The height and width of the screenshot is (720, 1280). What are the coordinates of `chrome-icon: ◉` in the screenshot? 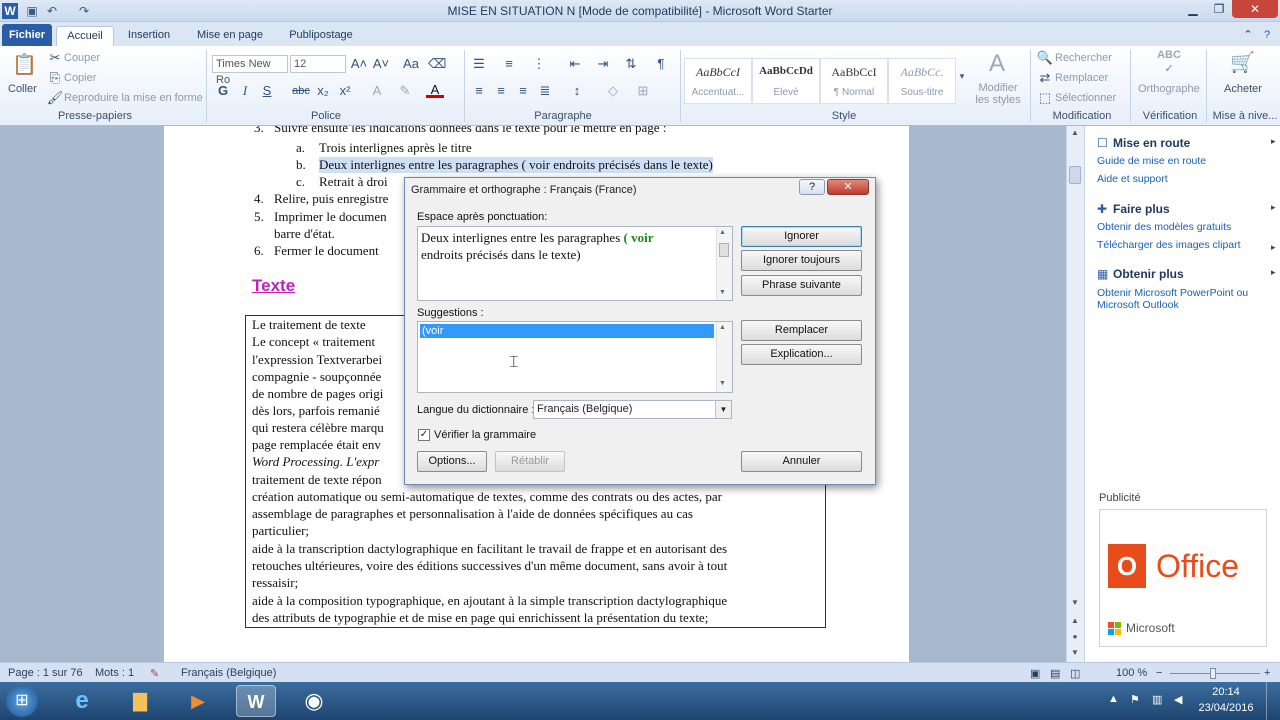 It's located at (314, 701).